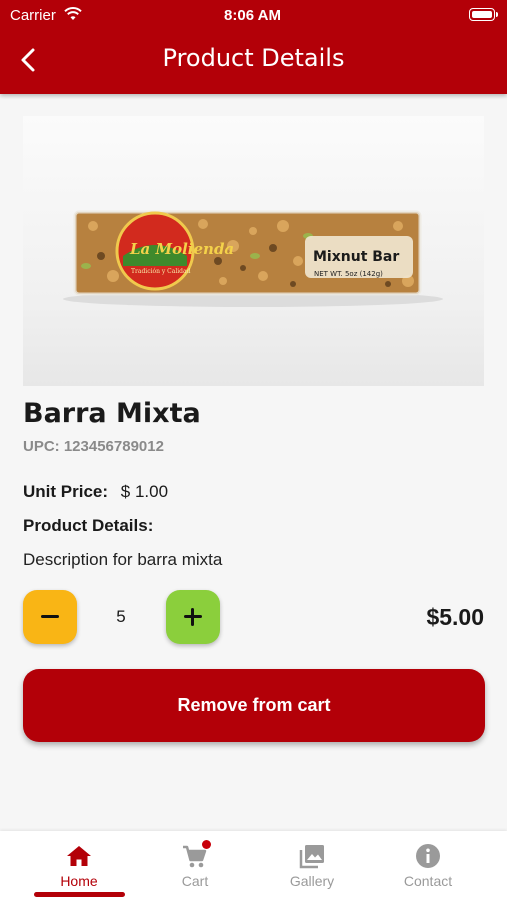  Describe the element at coordinates (483, 14) in the screenshot. I see `battery-icon` at that location.